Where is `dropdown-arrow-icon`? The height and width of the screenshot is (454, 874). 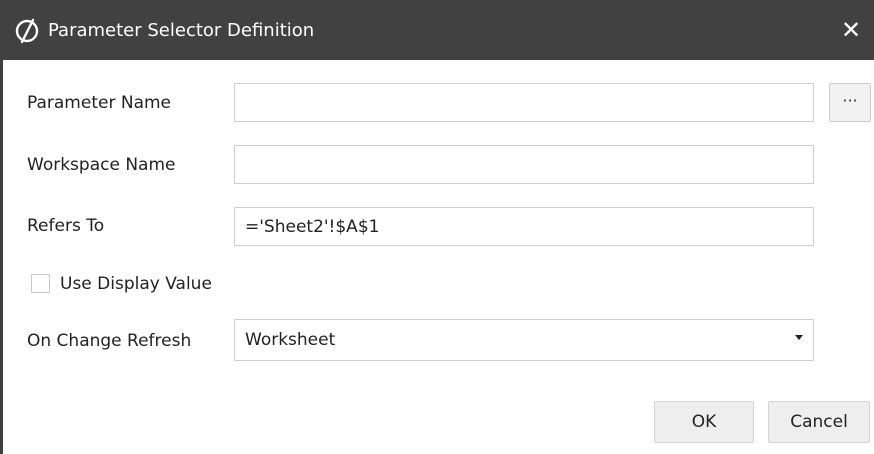
dropdown-arrow-icon is located at coordinates (799, 337).